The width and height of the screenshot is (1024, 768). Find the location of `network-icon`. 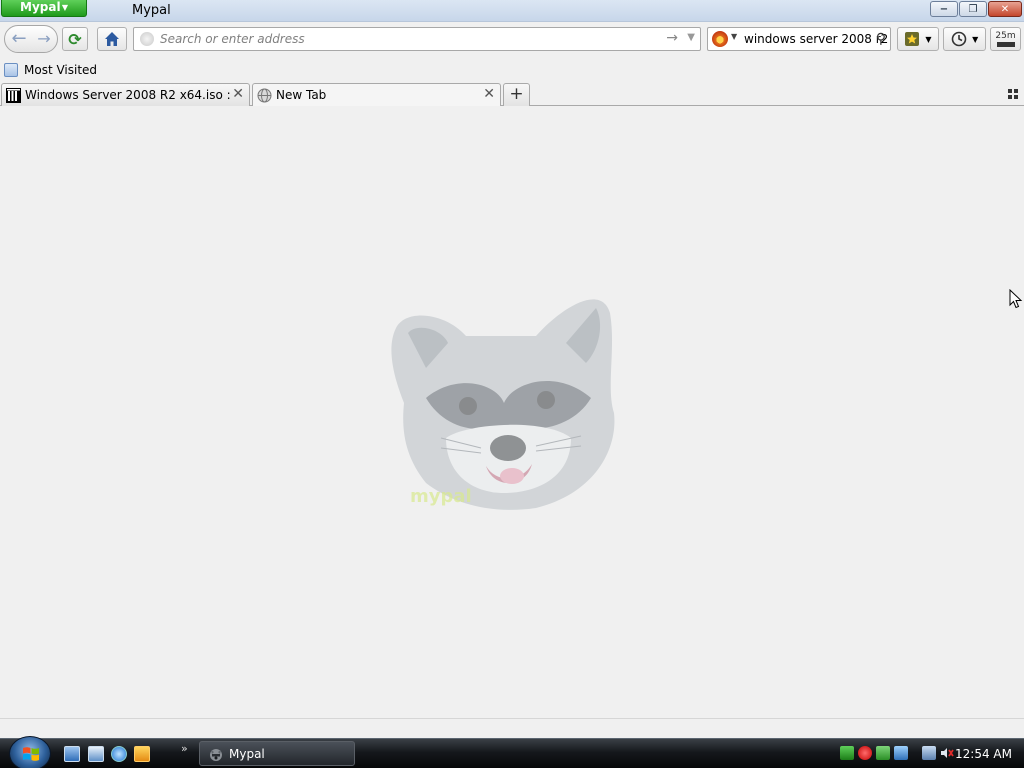

network-icon is located at coordinates (929, 753).